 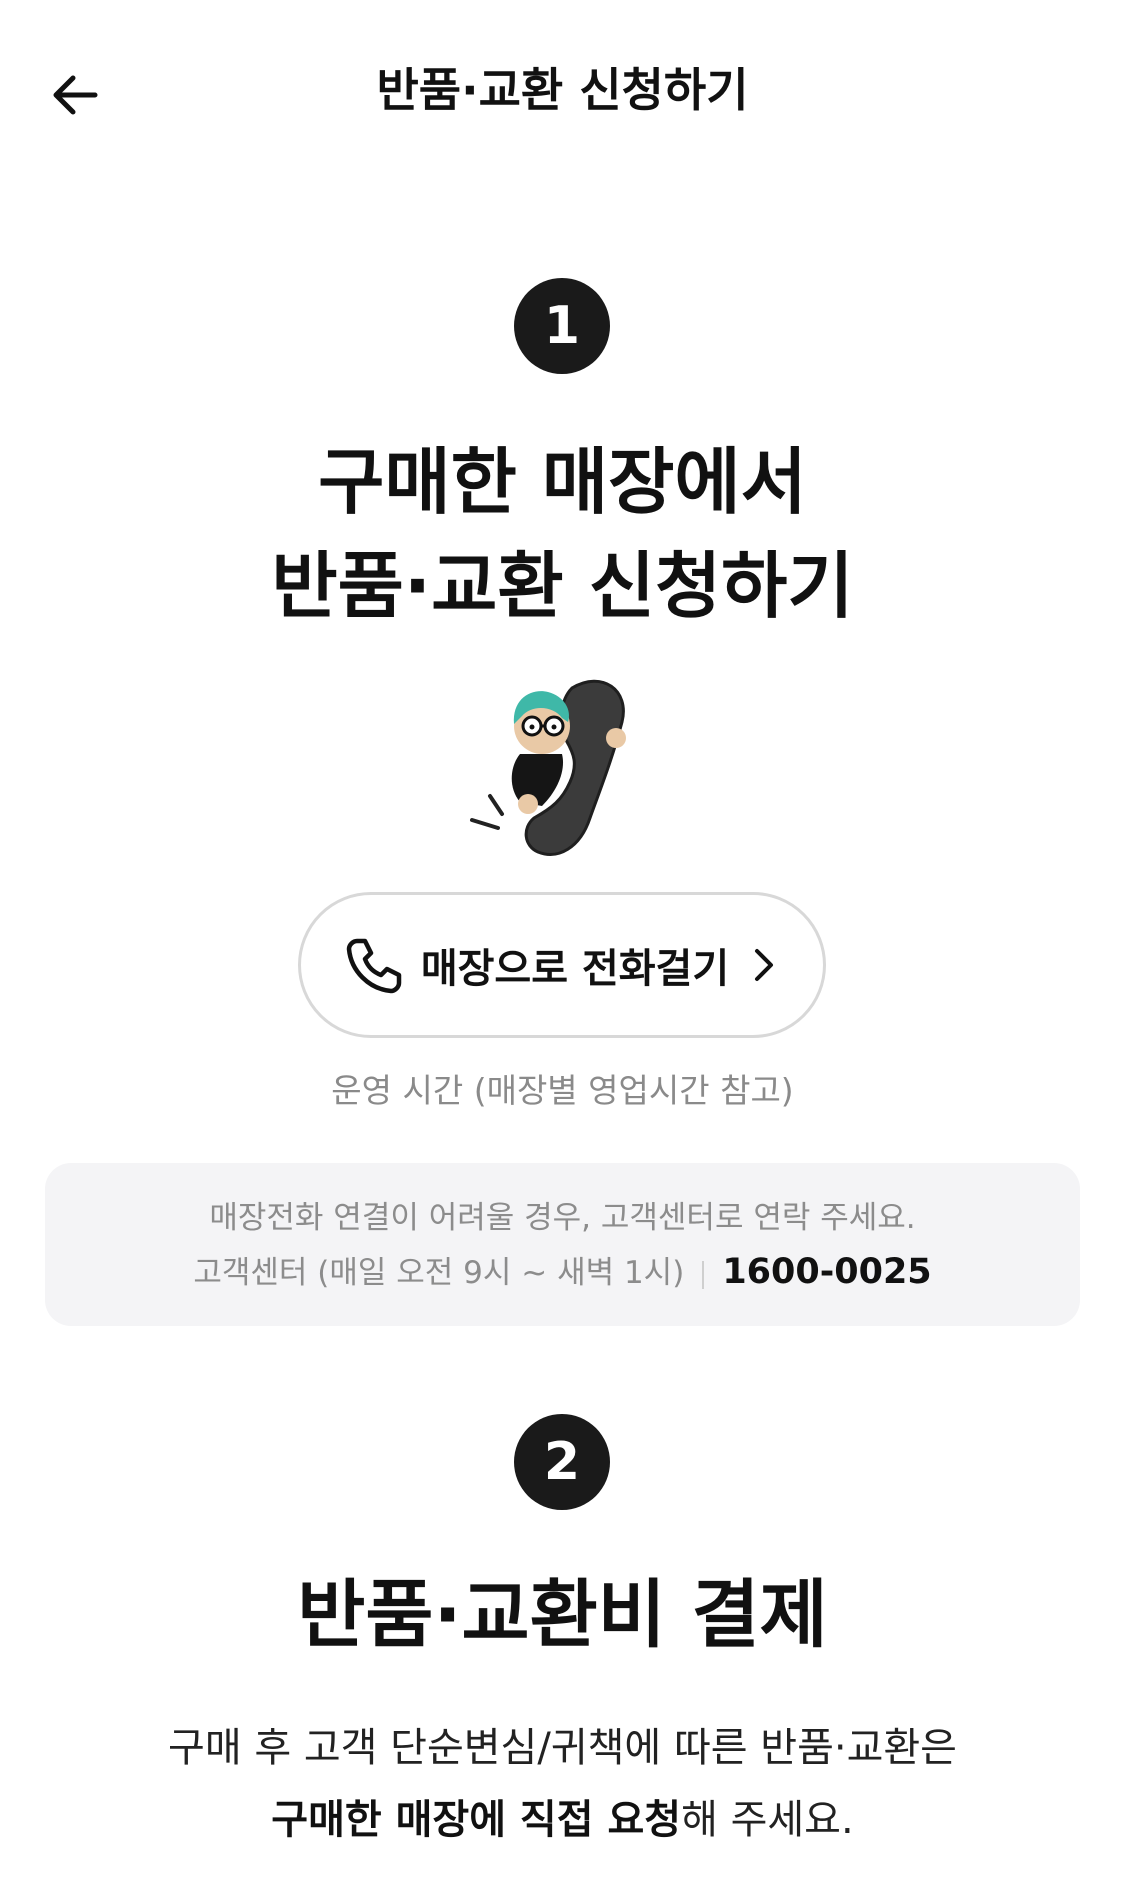 I want to click on desc-emphasis: 구매한 매장에 직접 요청, so click(x=476, y=1820).